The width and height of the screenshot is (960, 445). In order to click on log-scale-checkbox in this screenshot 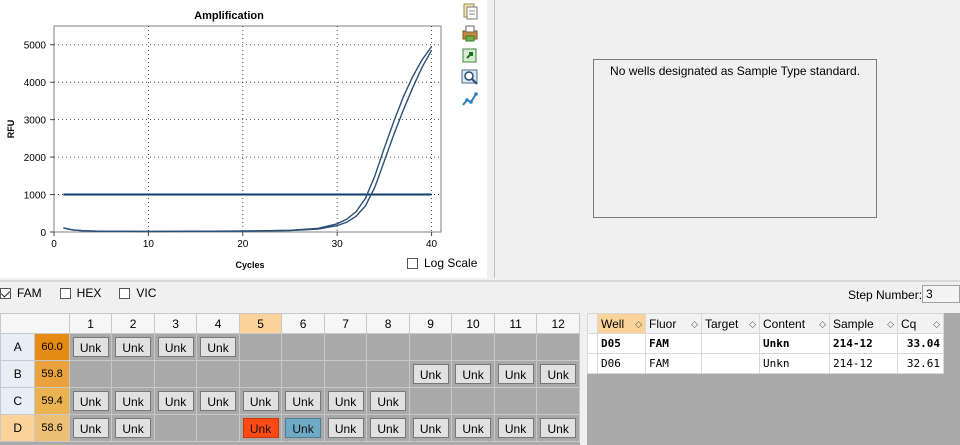, I will do `click(412, 263)`.